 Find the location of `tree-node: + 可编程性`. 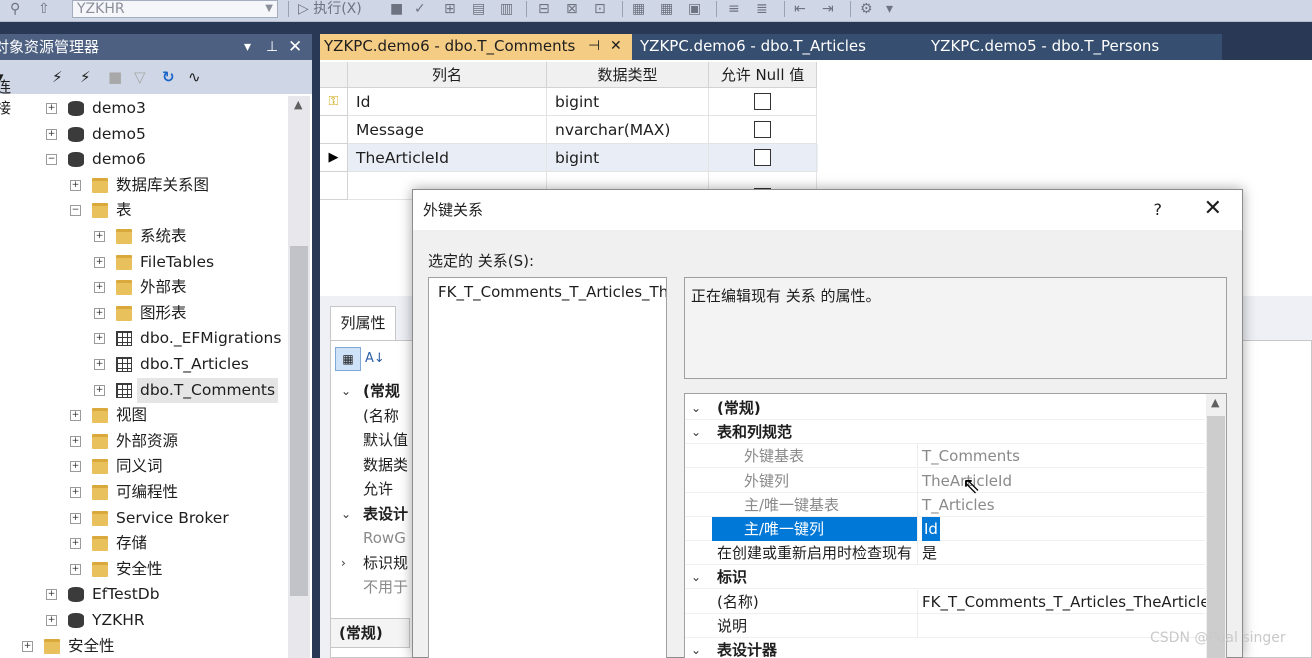

tree-node: + 可编程性 is located at coordinates (144, 492).